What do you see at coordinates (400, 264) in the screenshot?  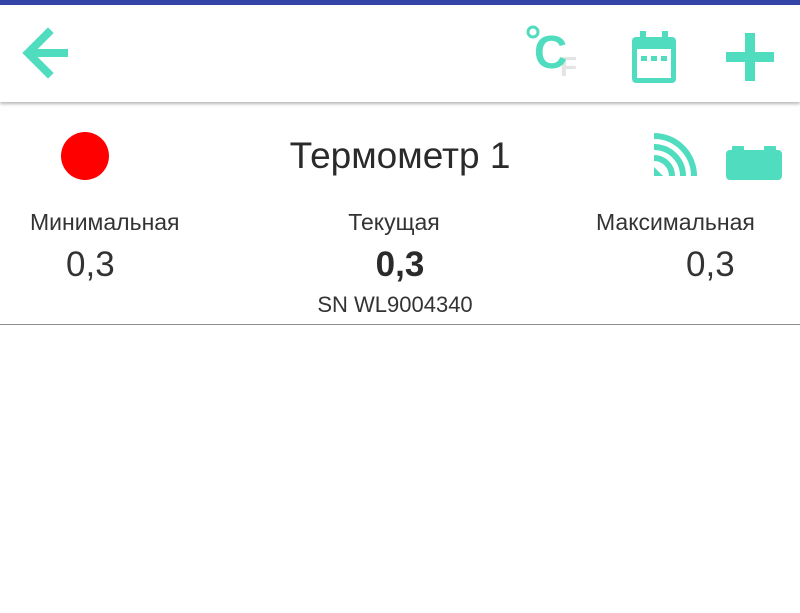 I see `current-temperature-value: 0,3` at bounding box center [400, 264].